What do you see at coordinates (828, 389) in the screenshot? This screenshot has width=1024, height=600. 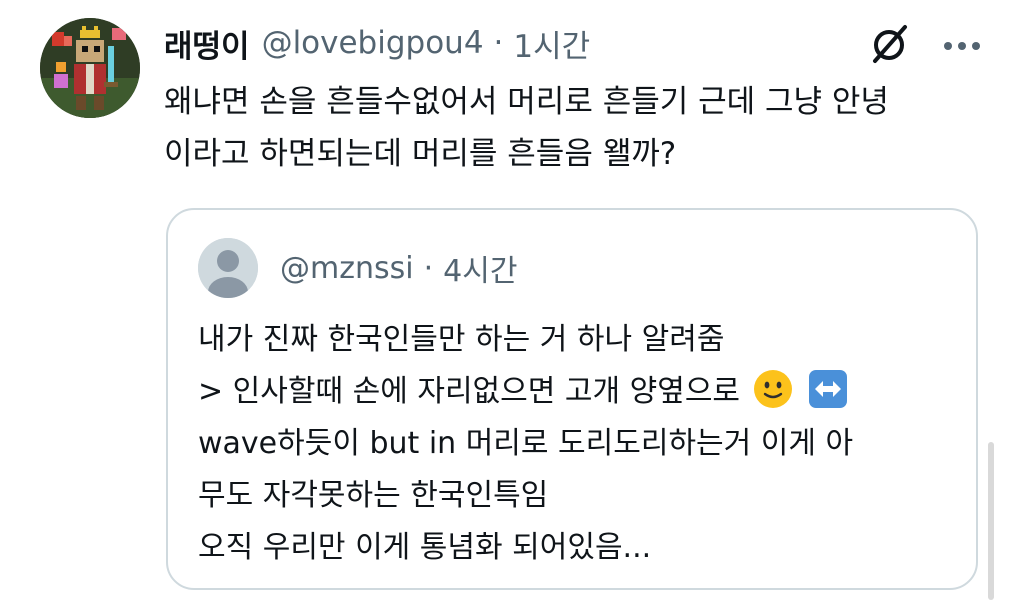 I see `left-right-arrow-icon` at bounding box center [828, 389].